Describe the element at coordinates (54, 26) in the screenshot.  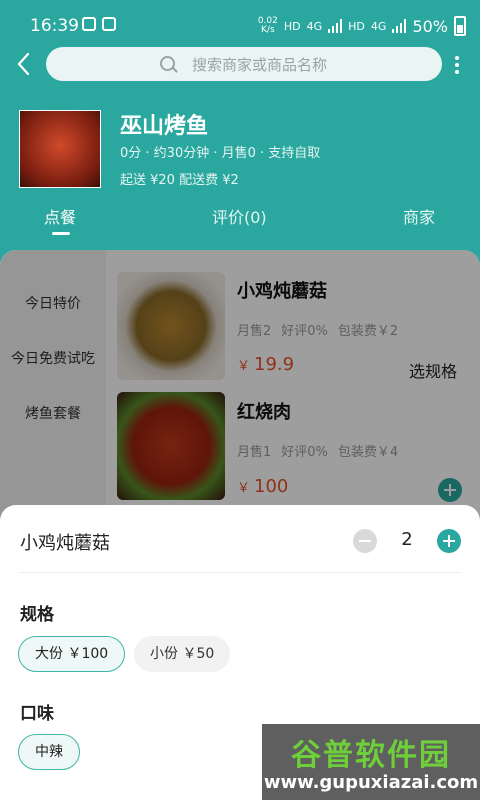
I see `status-time: 16:39` at that location.